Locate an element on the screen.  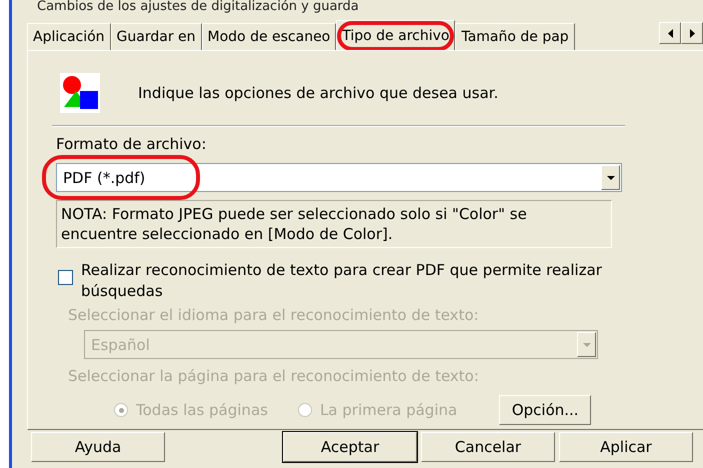
right-arrow-icon is located at coordinates (692, 33).